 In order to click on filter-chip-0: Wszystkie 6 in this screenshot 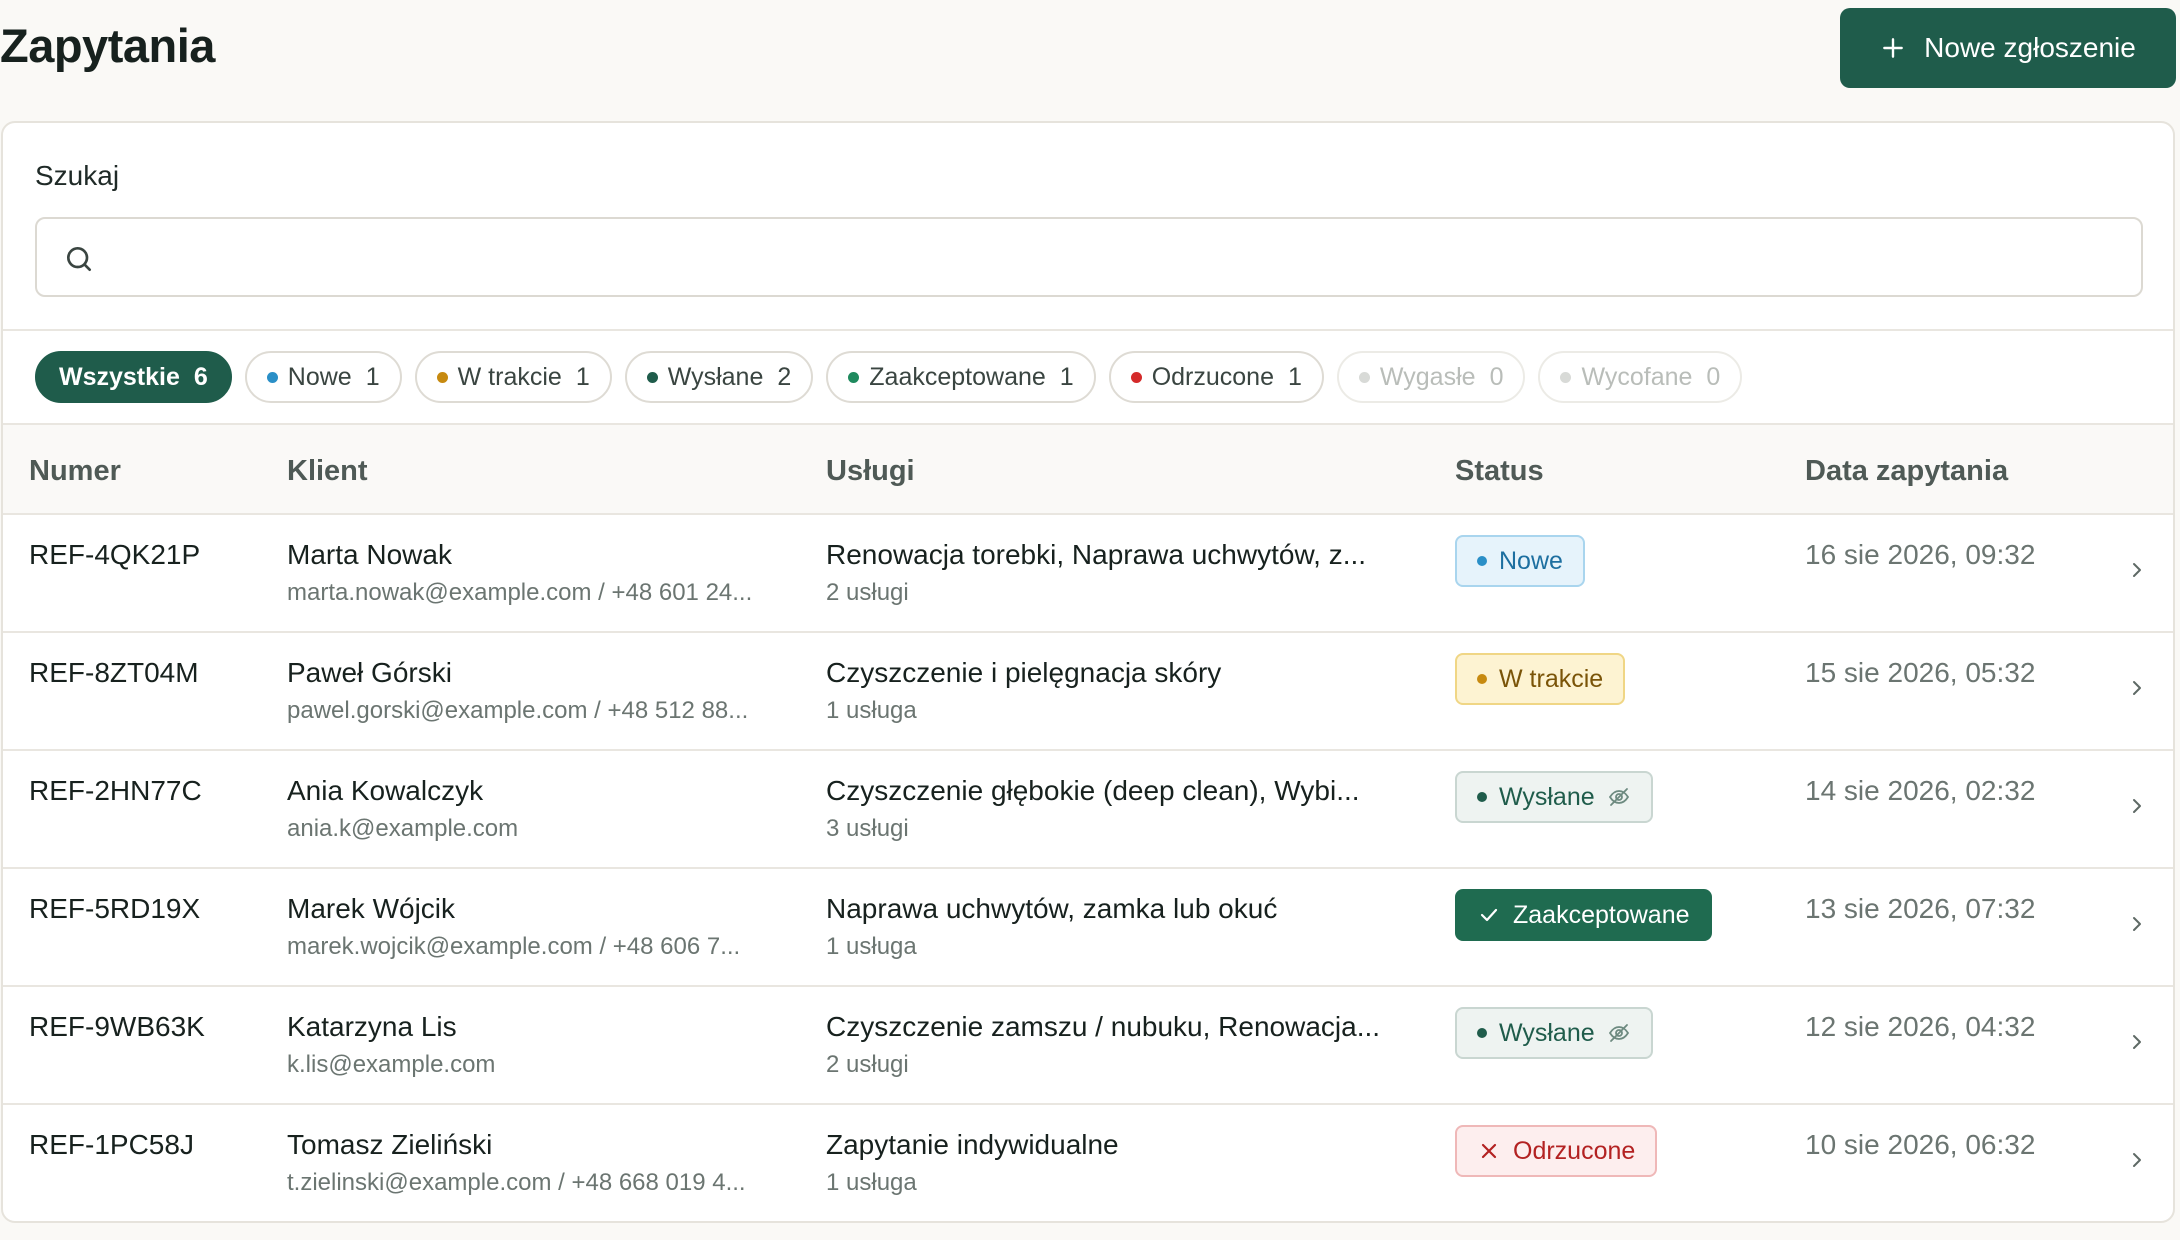, I will do `click(133, 377)`.